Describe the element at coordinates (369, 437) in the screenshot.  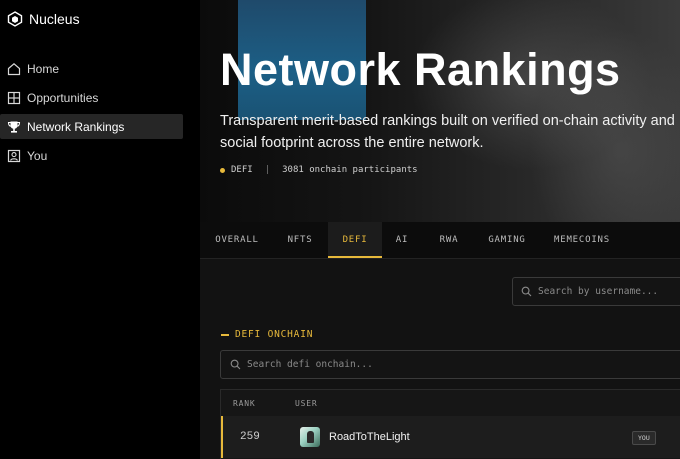
I see `username: RoadToTheLight` at that location.